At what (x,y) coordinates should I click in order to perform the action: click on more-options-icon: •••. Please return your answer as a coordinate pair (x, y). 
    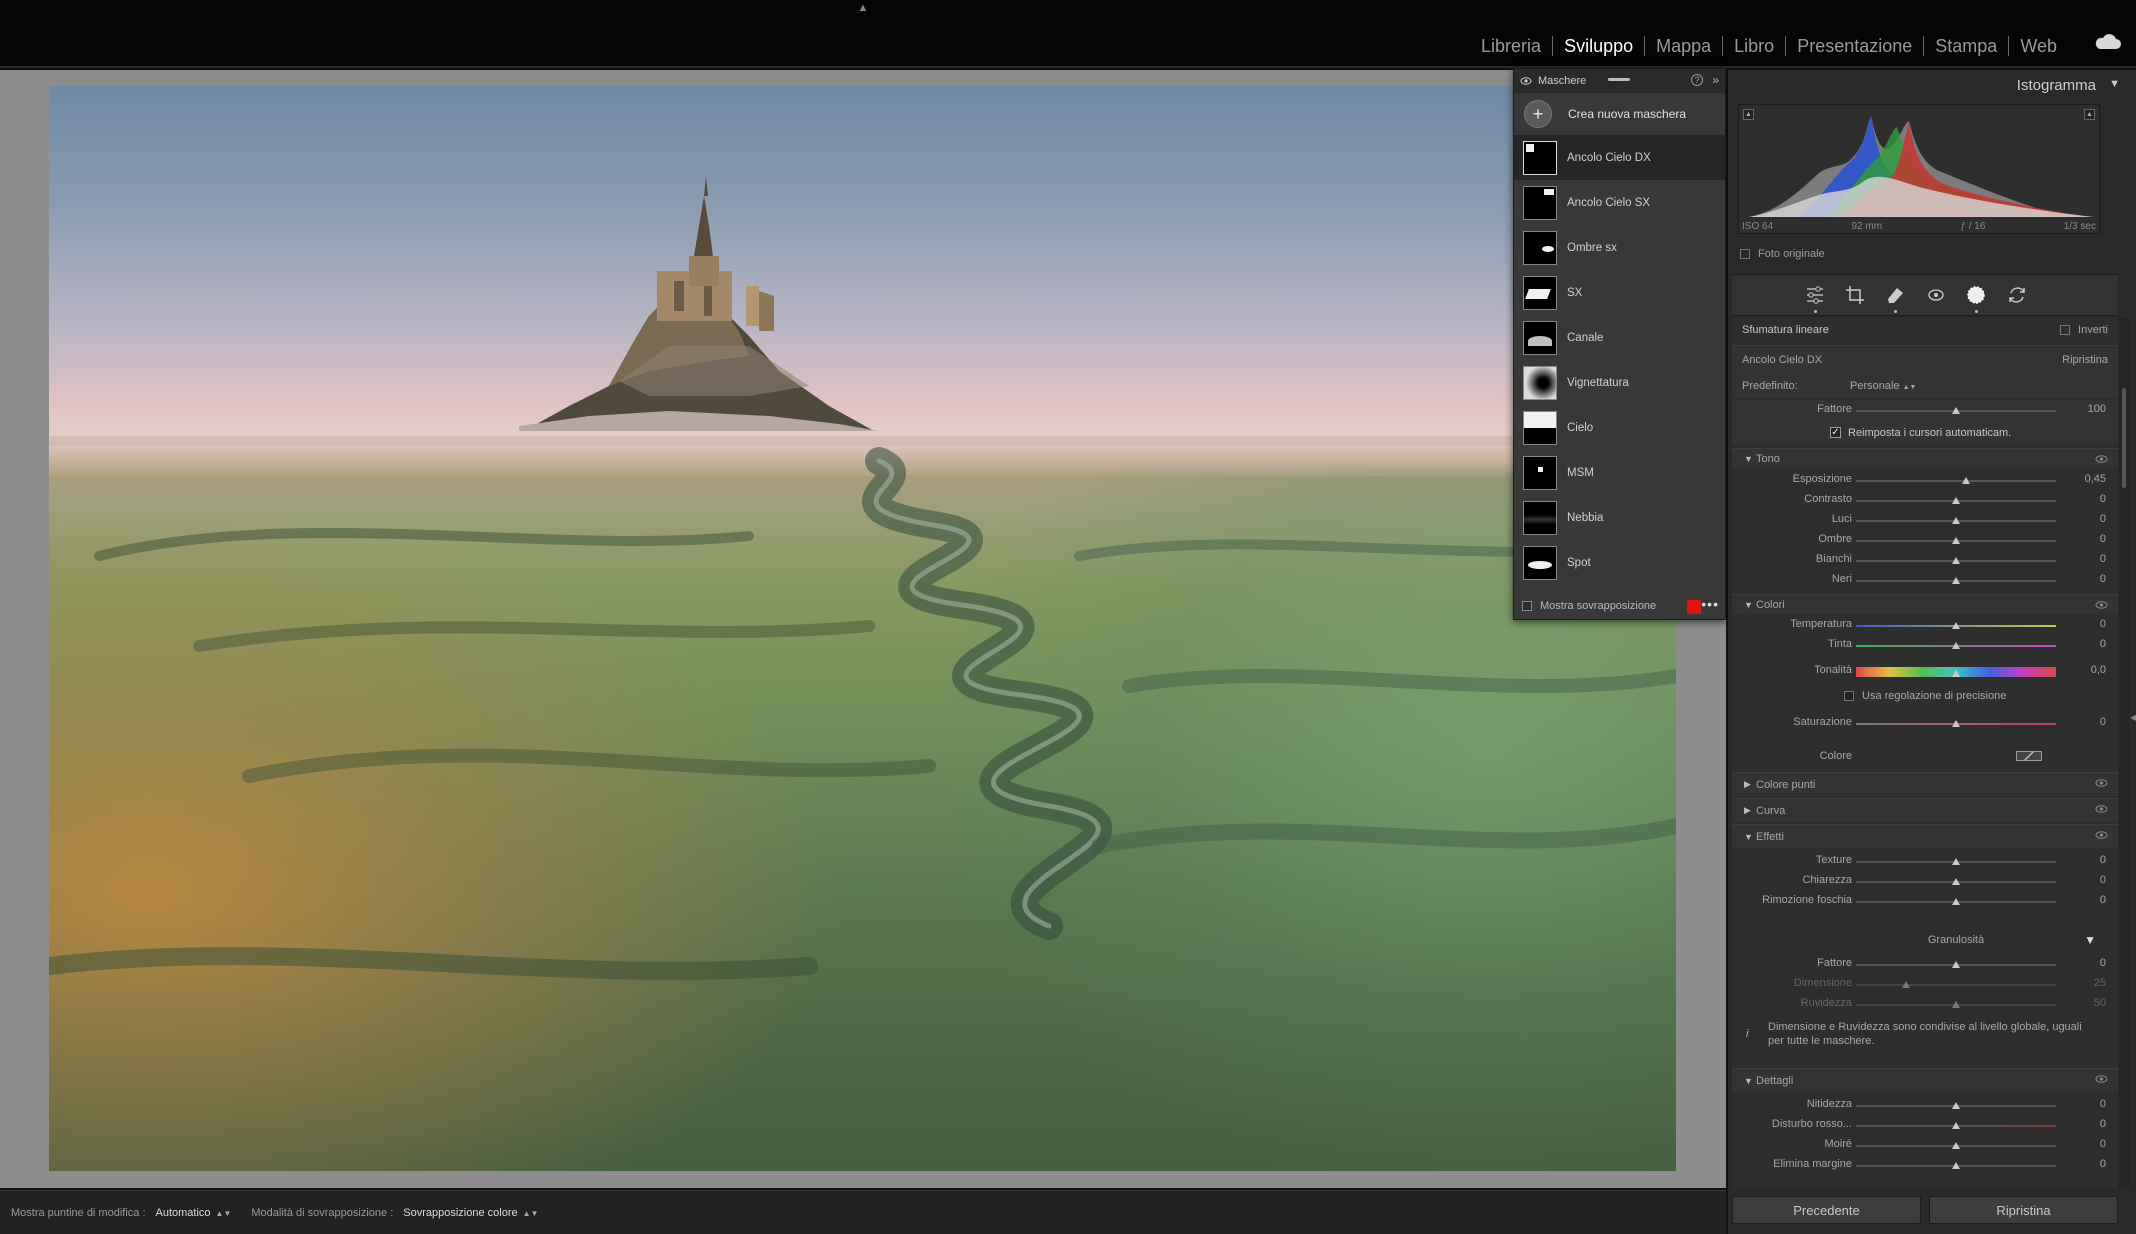
    Looking at the image, I should click on (1710, 604).